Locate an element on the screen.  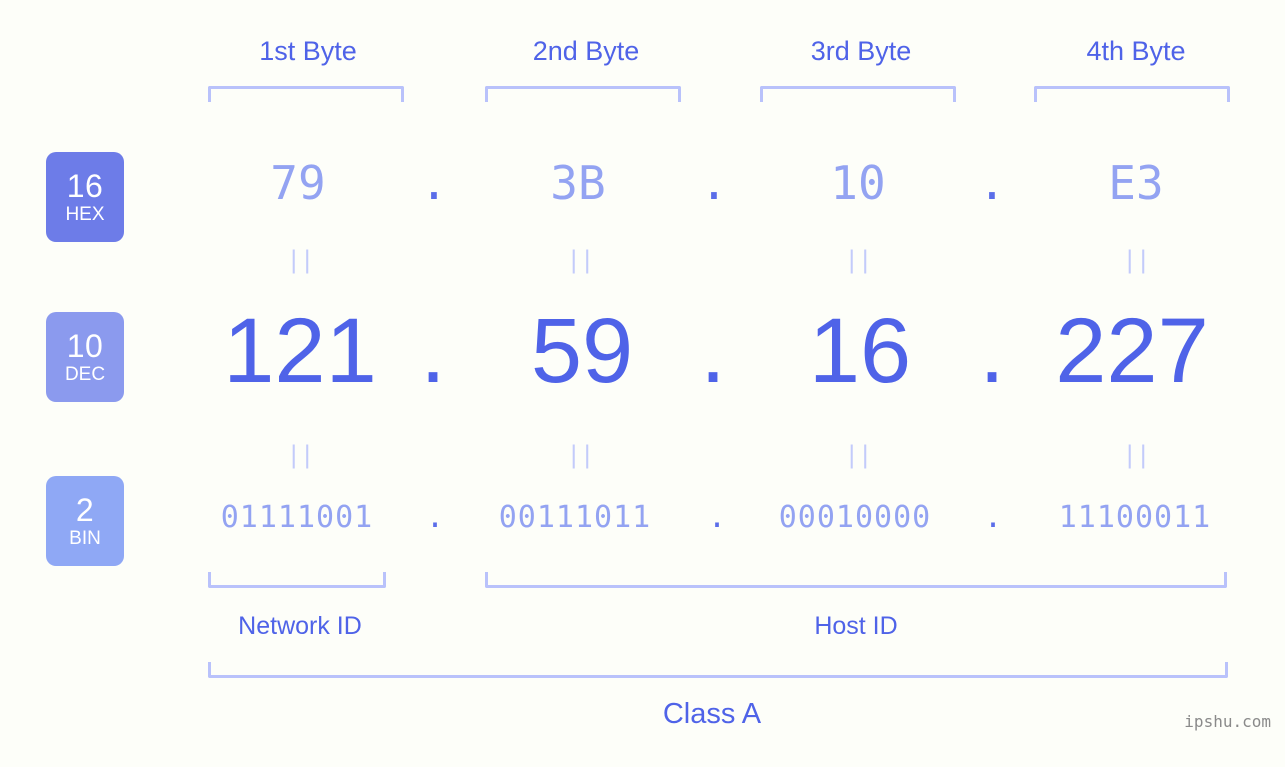
base-badge-hex: 16 HEX is located at coordinates (85, 197).